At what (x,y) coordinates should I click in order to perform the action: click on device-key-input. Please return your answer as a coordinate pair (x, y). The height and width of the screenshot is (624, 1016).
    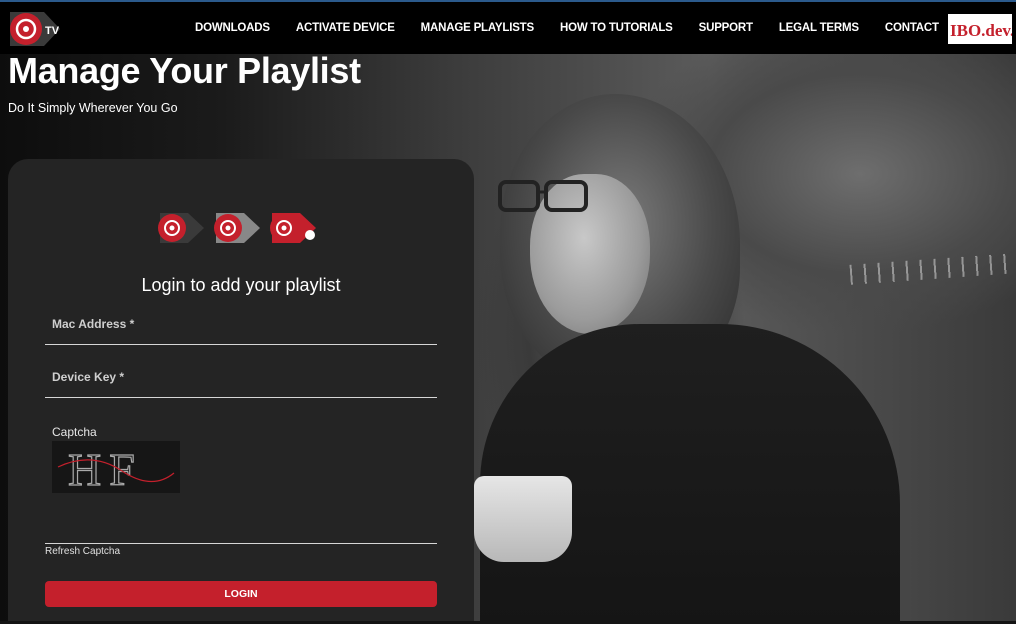
    Looking at the image, I should click on (243, 382).